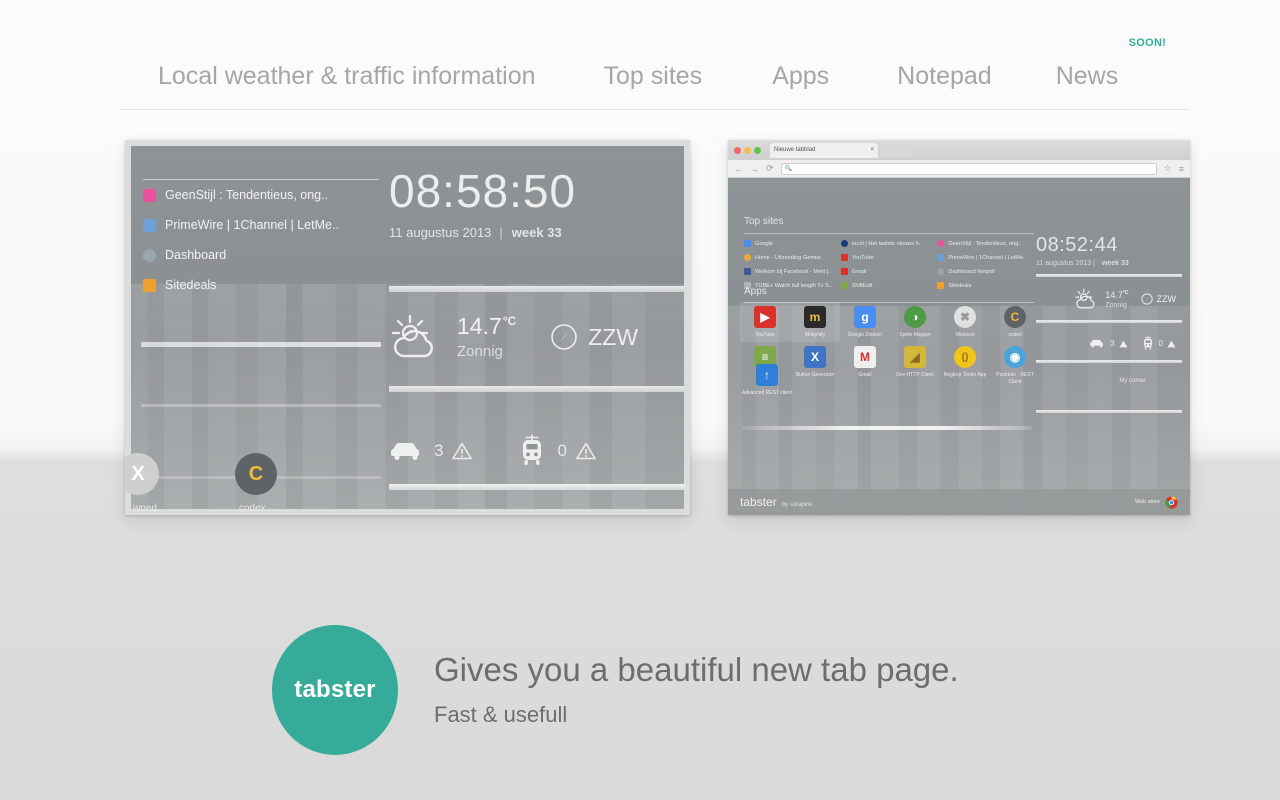 This screenshot has height=800, width=1280. Describe the element at coordinates (770, 168) in the screenshot. I see `reload-icon: ⟳` at that location.